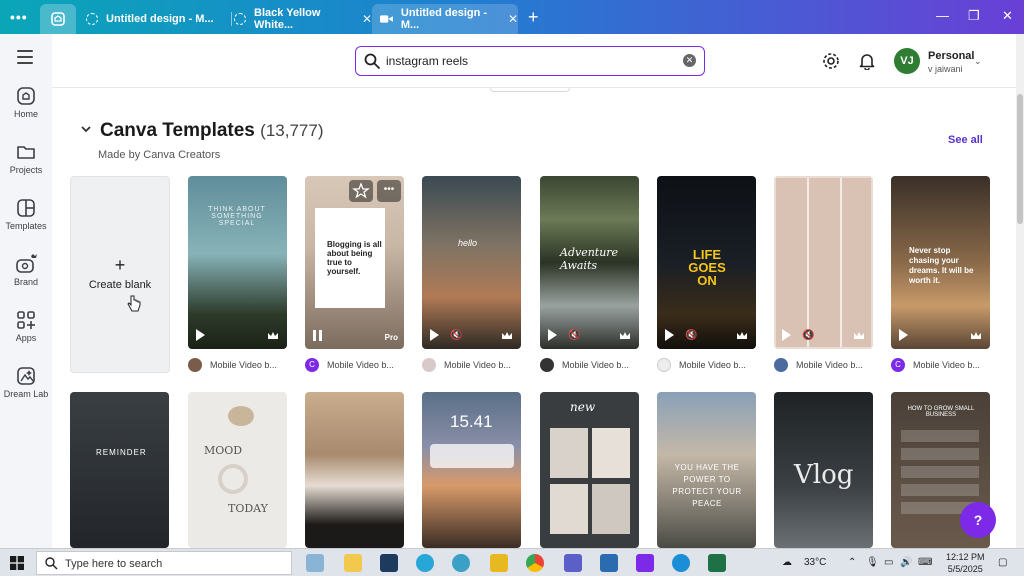  Describe the element at coordinates (831, 61) in the screenshot. I see `settings-gear-icon` at that location.